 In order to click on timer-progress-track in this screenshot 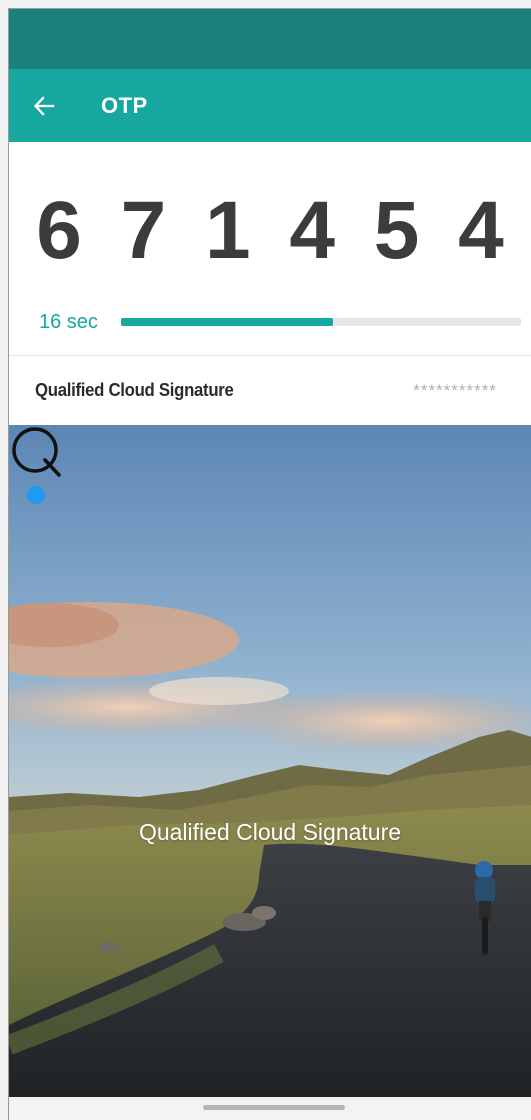, I will do `click(321, 322)`.